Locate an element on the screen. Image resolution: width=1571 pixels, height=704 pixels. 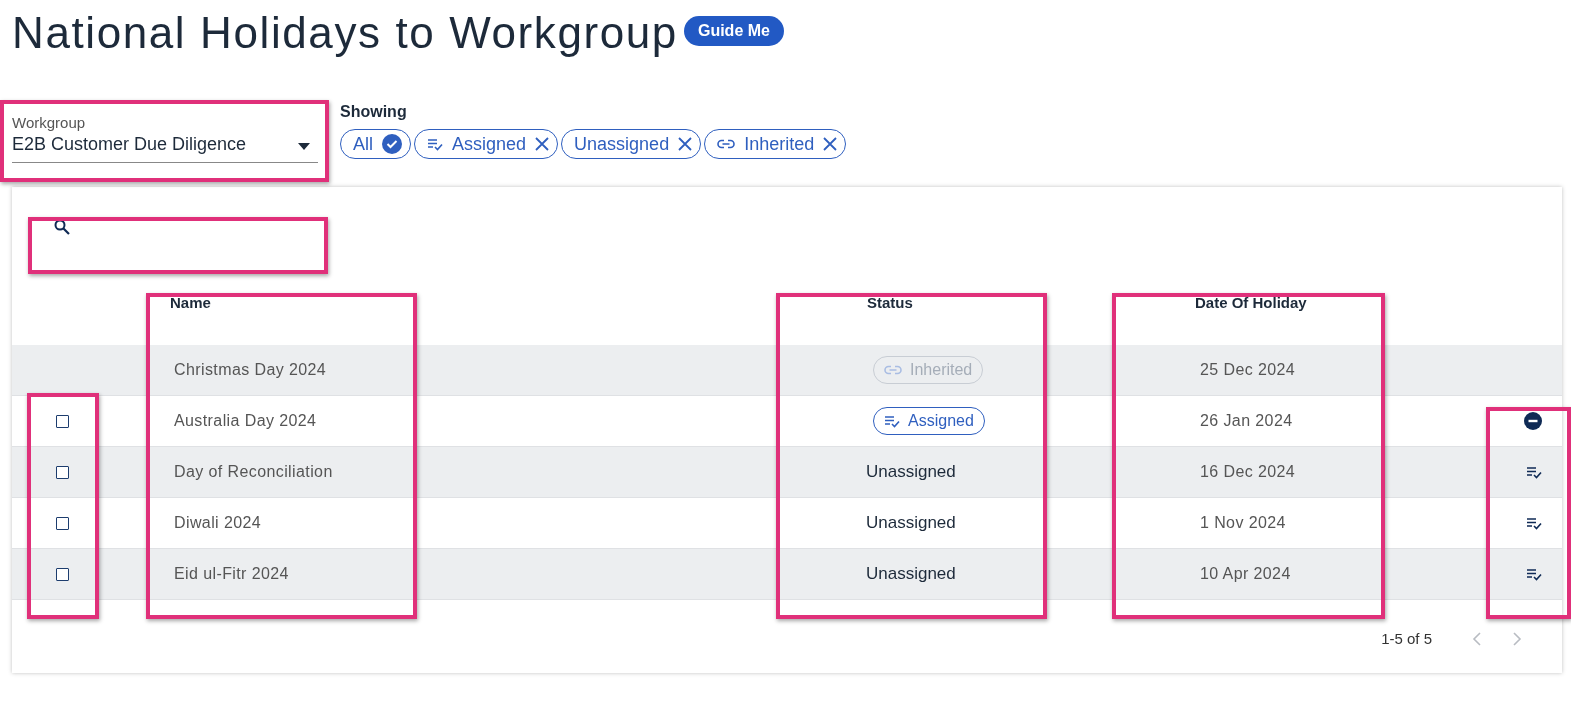
holiday-name: Diwali 2024 is located at coordinates (218, 523).